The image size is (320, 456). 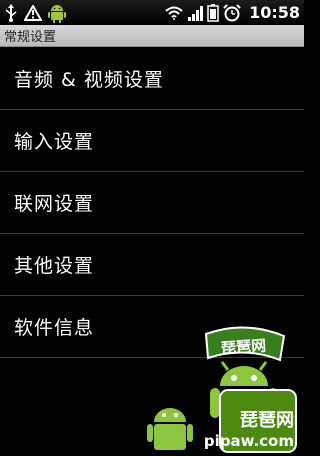 I want to click on menu-item-audio-video: 音频 & 视频设置, so click(x=152, y=79).